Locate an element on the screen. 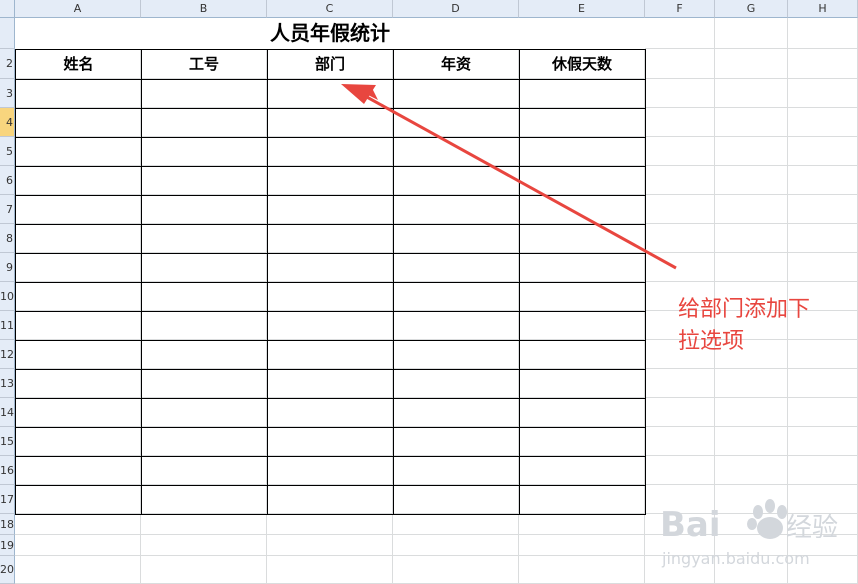 This screenshot has width=858, height=584. row-header: 20 is located at coordinates (7, 570).